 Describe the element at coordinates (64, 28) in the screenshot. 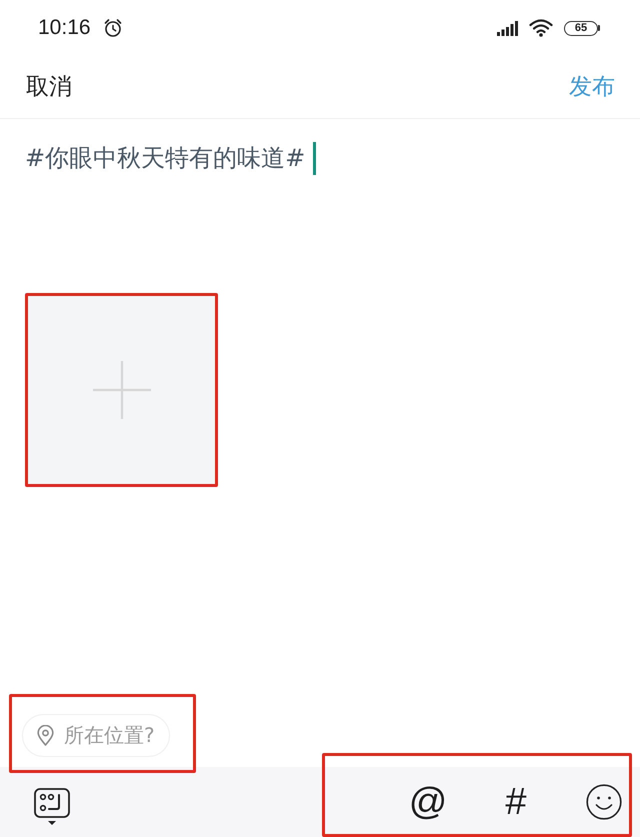

I see `status-time: 10:16` at that location.